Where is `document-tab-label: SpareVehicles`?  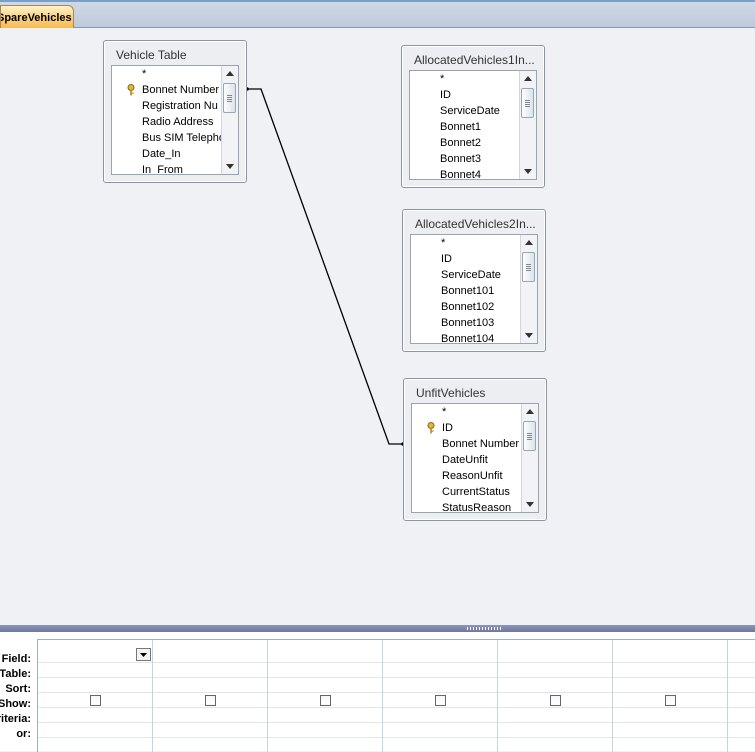
document-tab-label: SpareVehicles is located at coordinates (36, 18).